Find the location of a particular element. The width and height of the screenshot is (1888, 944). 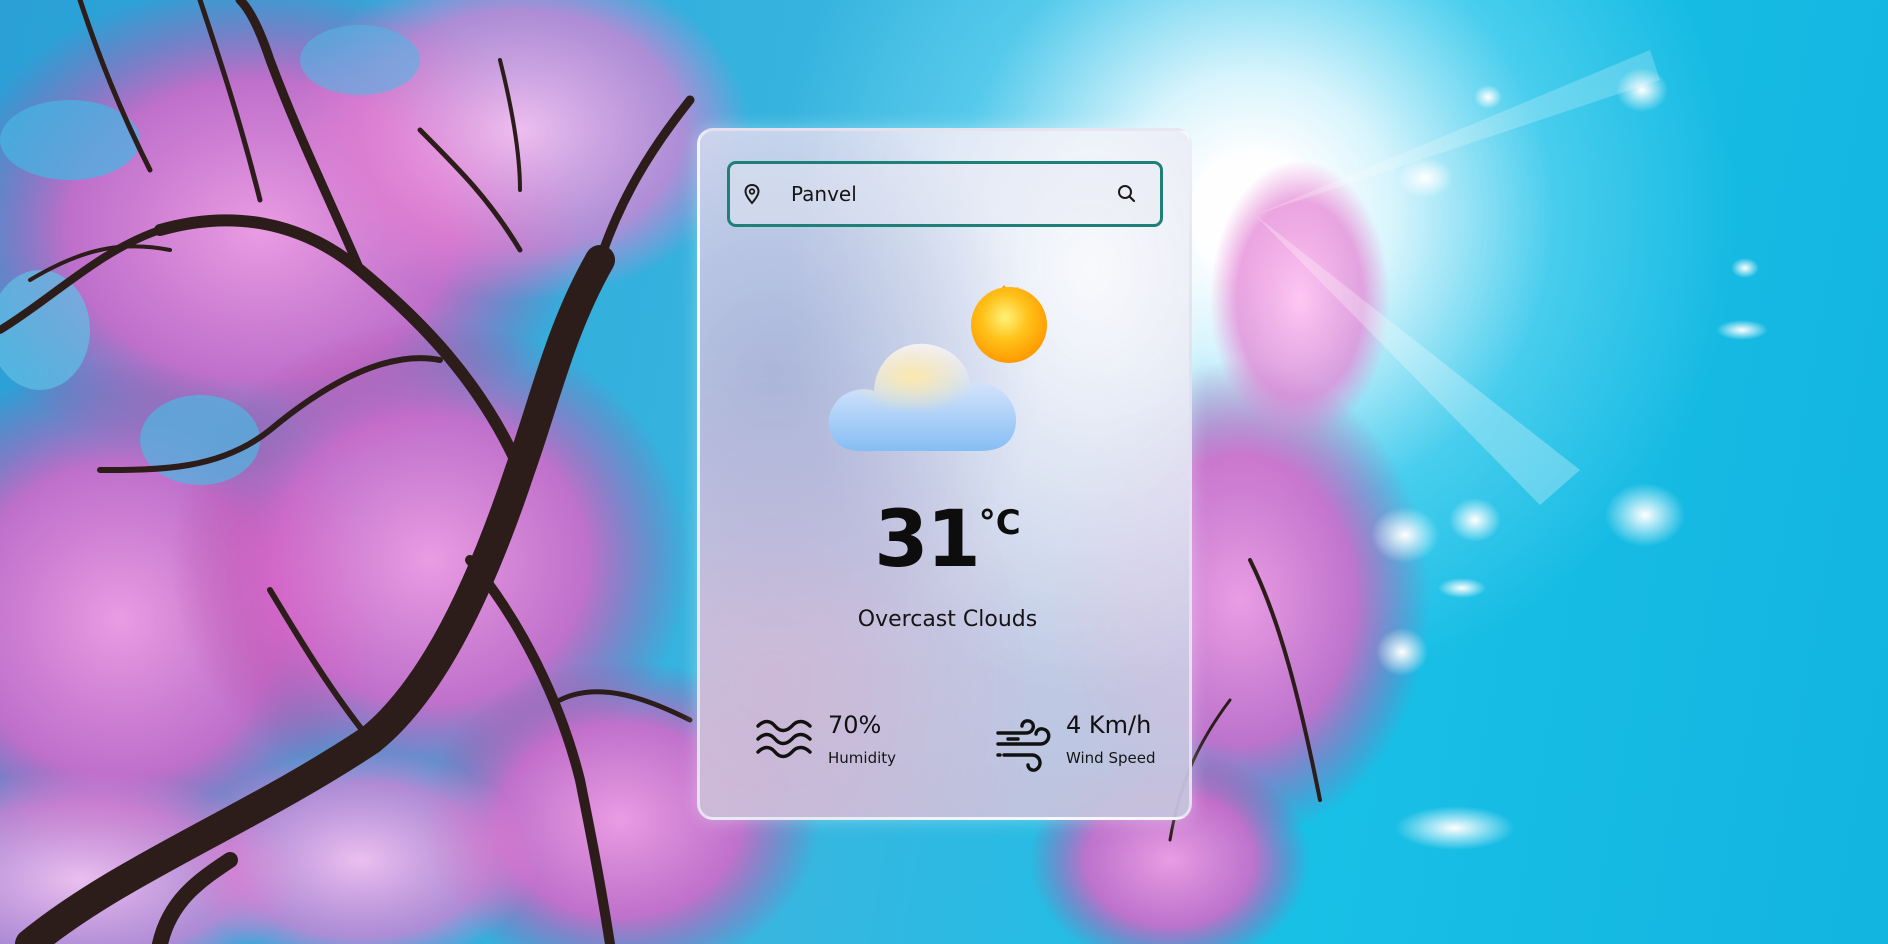

search-input is located at coordinates (941, 194).